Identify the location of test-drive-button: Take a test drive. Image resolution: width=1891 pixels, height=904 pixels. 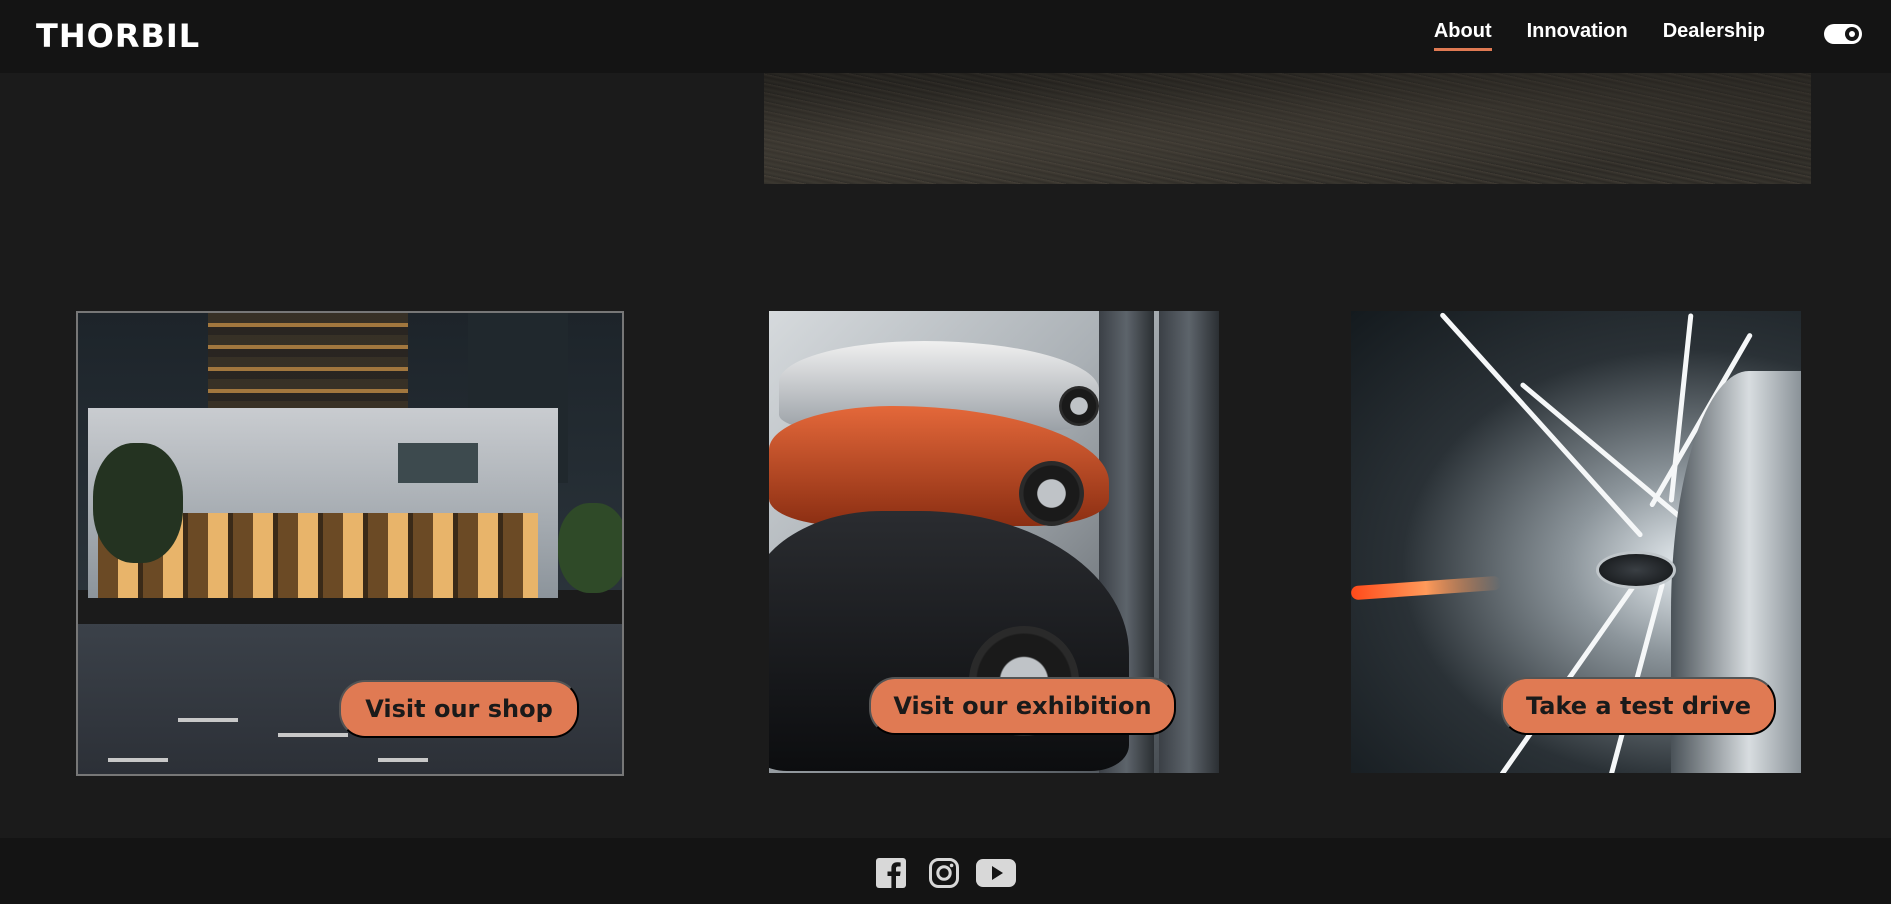
(1638, 706).